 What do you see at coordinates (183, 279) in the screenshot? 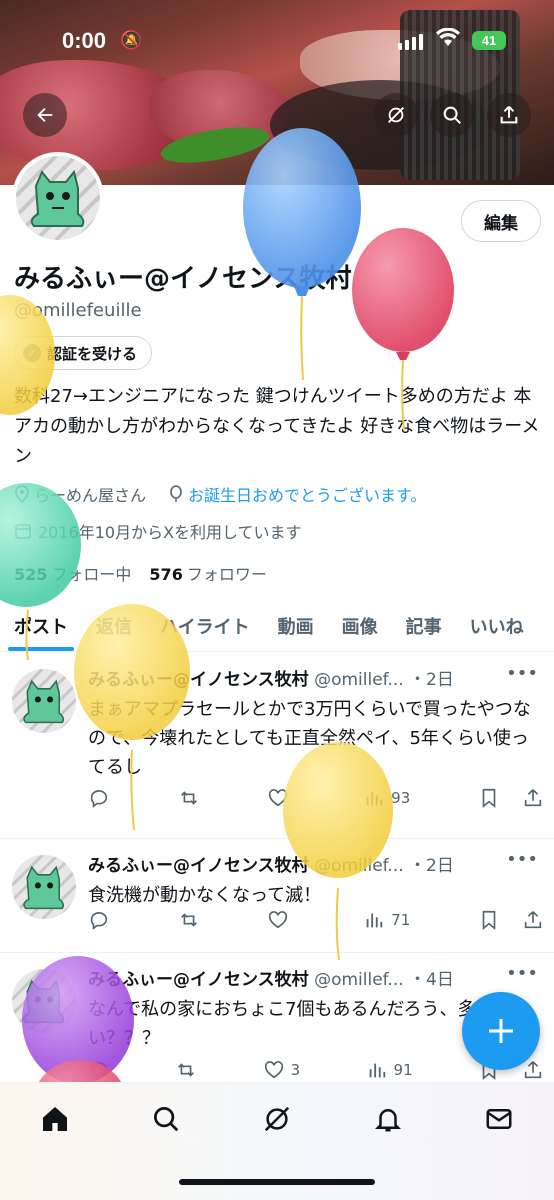
I see `profile-name: みるふぃー@イノセンス牧村` at bounding box center [183, 279].